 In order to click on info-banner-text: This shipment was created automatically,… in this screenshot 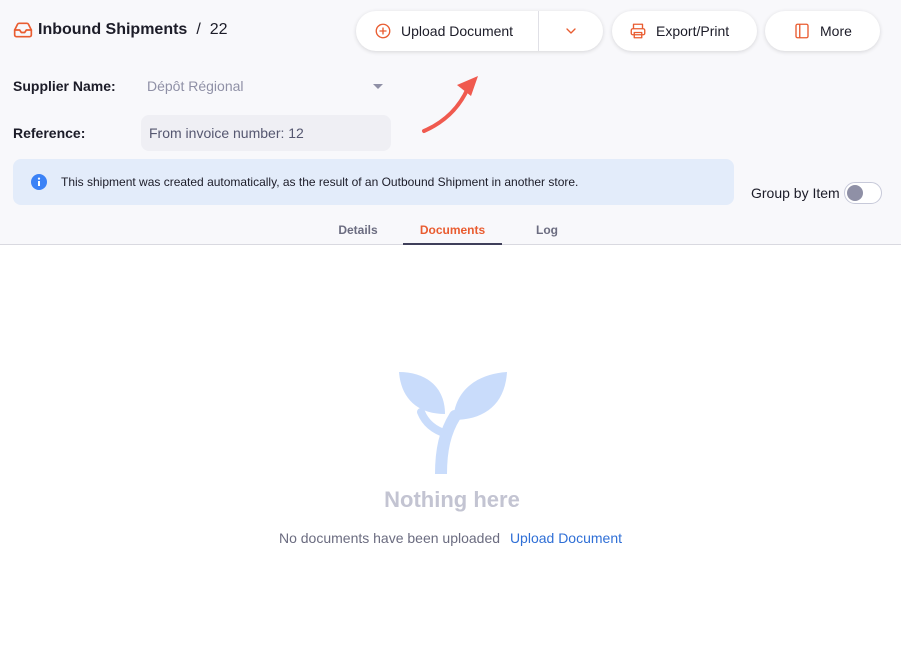, I will do `click(320, 182)`.